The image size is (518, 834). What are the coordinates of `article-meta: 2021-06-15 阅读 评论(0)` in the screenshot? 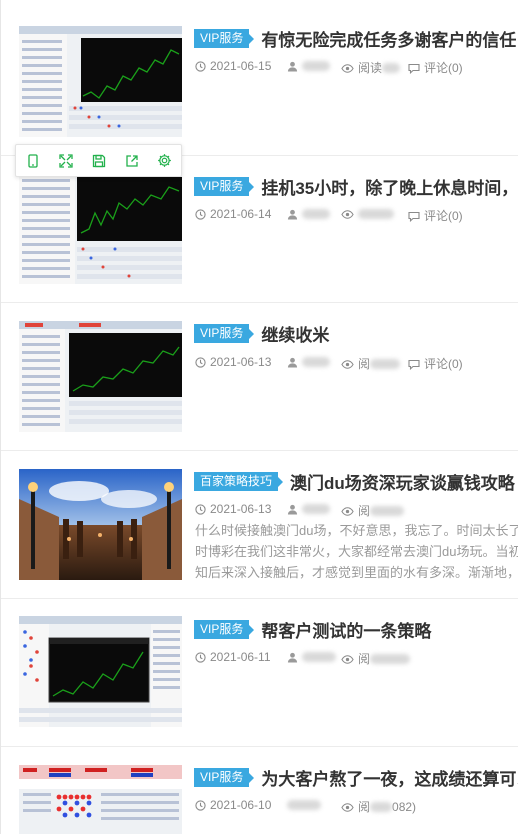 It's located at (356, 67).